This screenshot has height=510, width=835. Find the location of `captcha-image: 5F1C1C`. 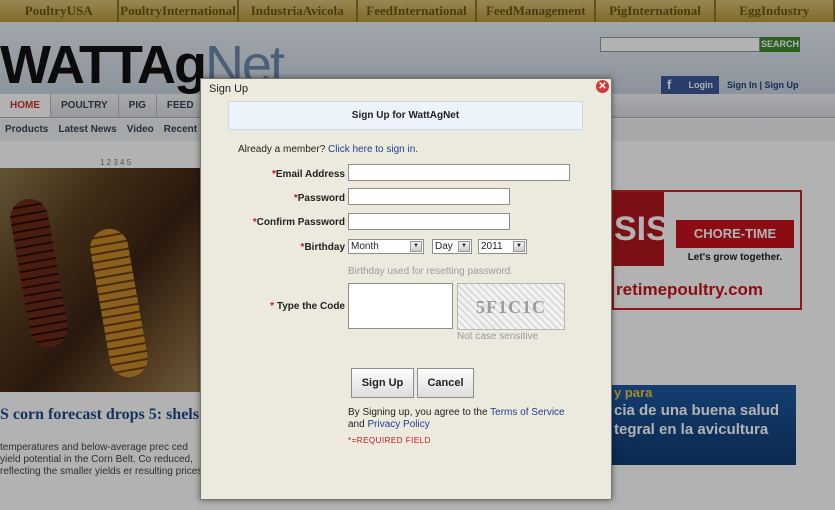

captcha-image: 5F1C1C is located at coordinates (511, 306).